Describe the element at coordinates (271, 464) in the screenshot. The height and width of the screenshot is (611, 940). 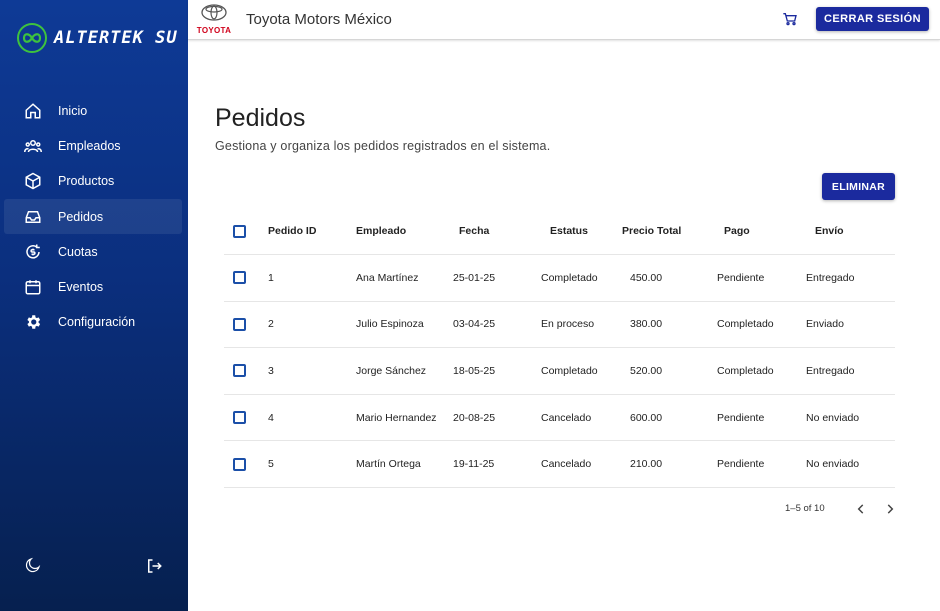
I see `order-id: 5` at that location.